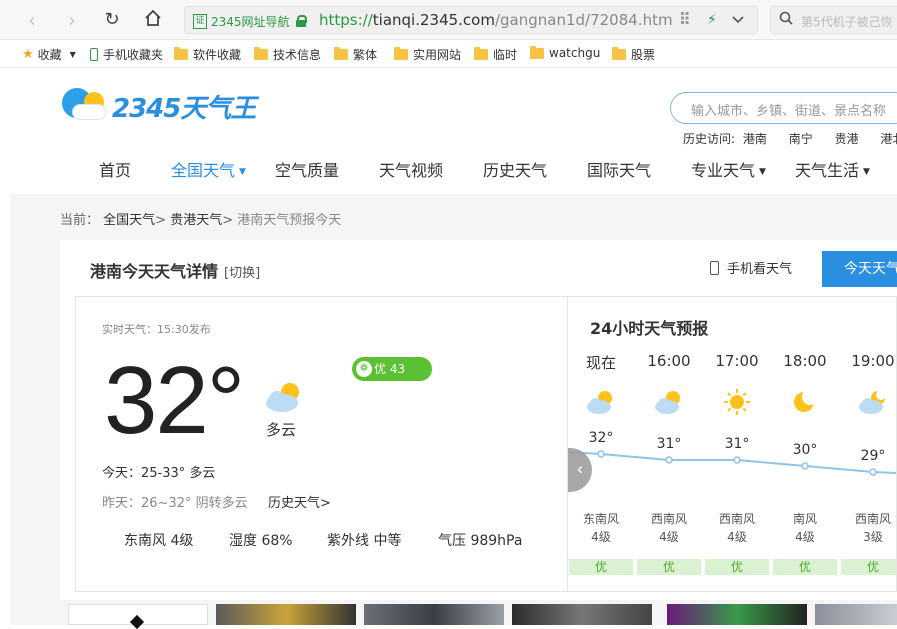  Describe the element at coordinates (687, 20) in the screenshot. I see `grid-icon` at that location.